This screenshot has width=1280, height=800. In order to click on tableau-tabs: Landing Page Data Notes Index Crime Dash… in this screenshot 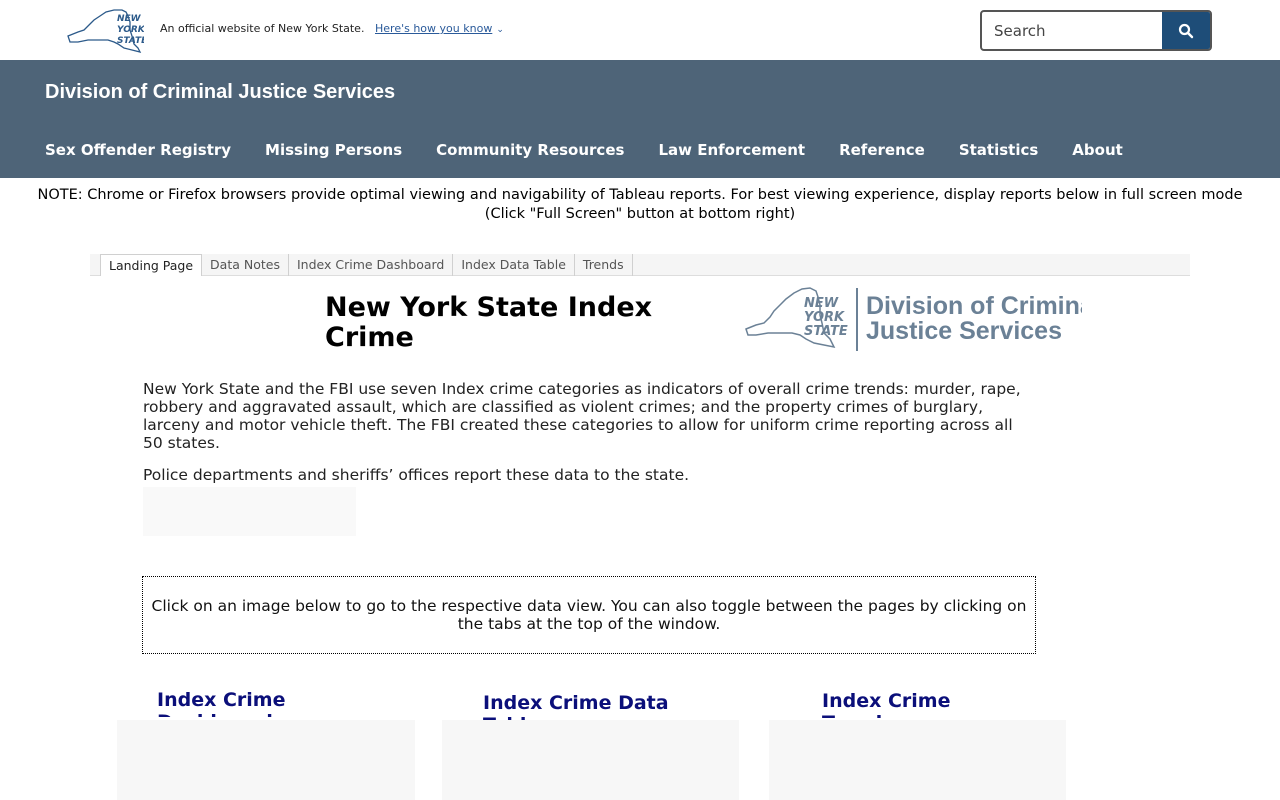, I will do `click(640, 265)`.